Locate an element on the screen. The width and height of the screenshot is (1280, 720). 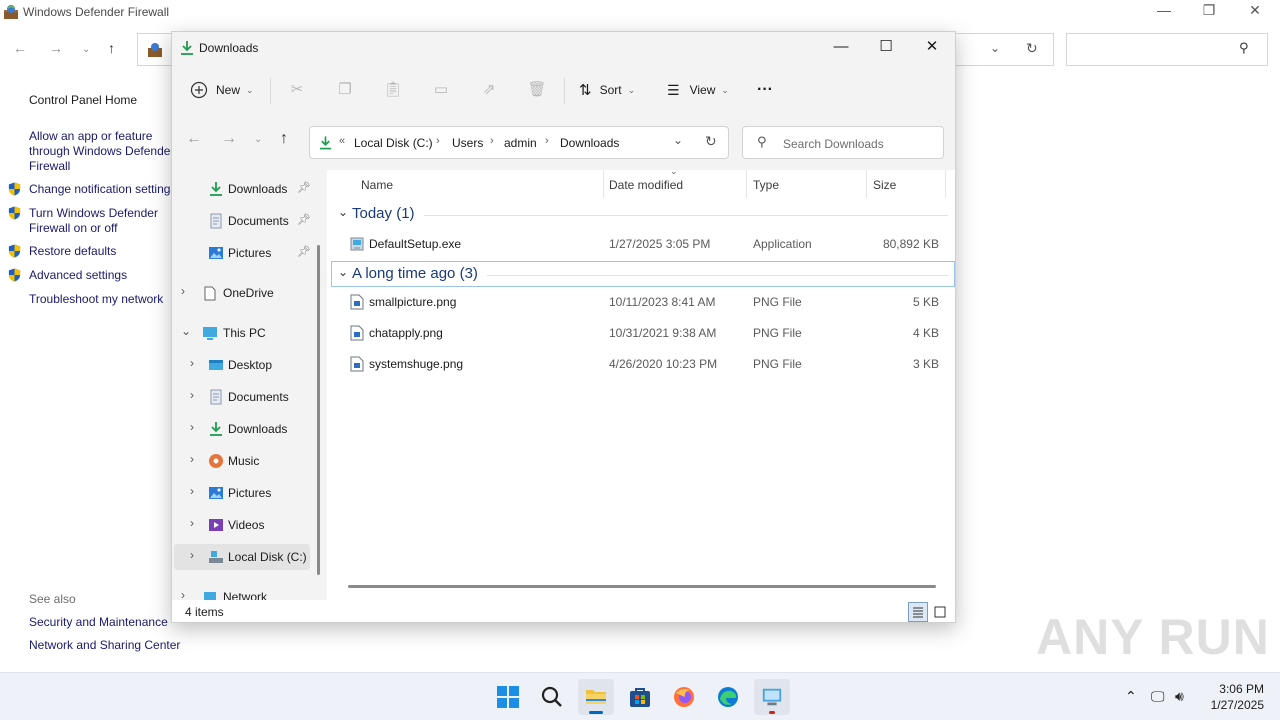
advanced-settings-link: Advanced settings is located at coordinates (78, 275).